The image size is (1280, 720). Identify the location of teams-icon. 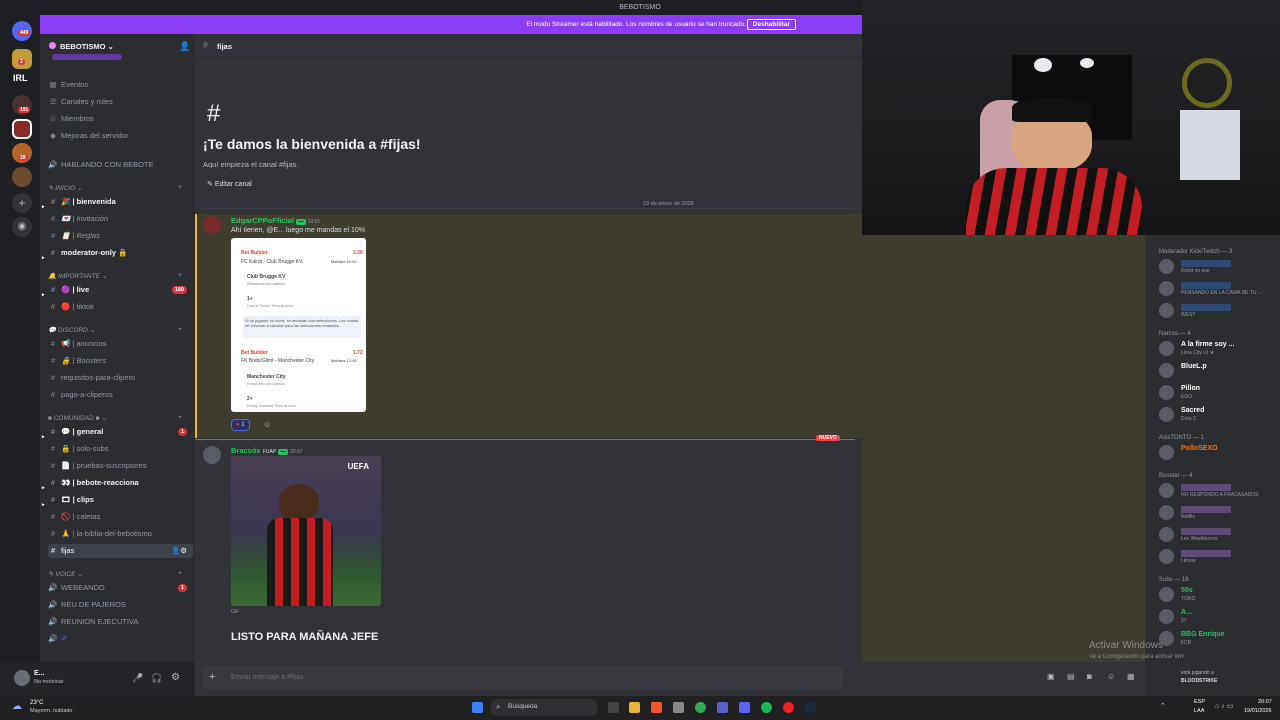
(722, 707).